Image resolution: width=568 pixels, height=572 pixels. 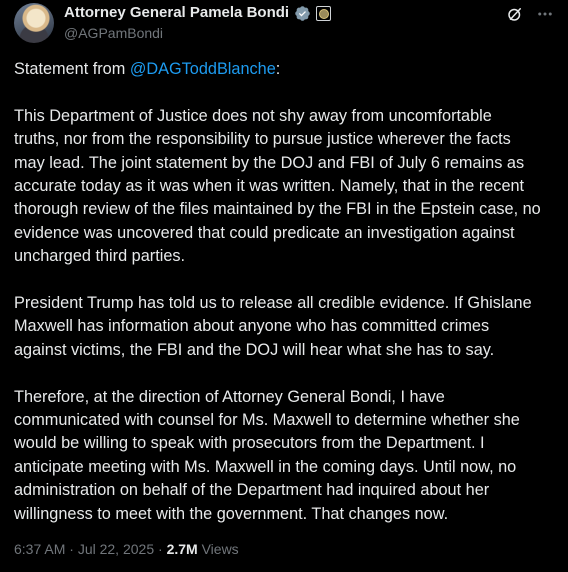 What do you see at coordinates (278, 69) in the screenshot?
I see `intro-suffix: :` at bounding box center [278, 69].